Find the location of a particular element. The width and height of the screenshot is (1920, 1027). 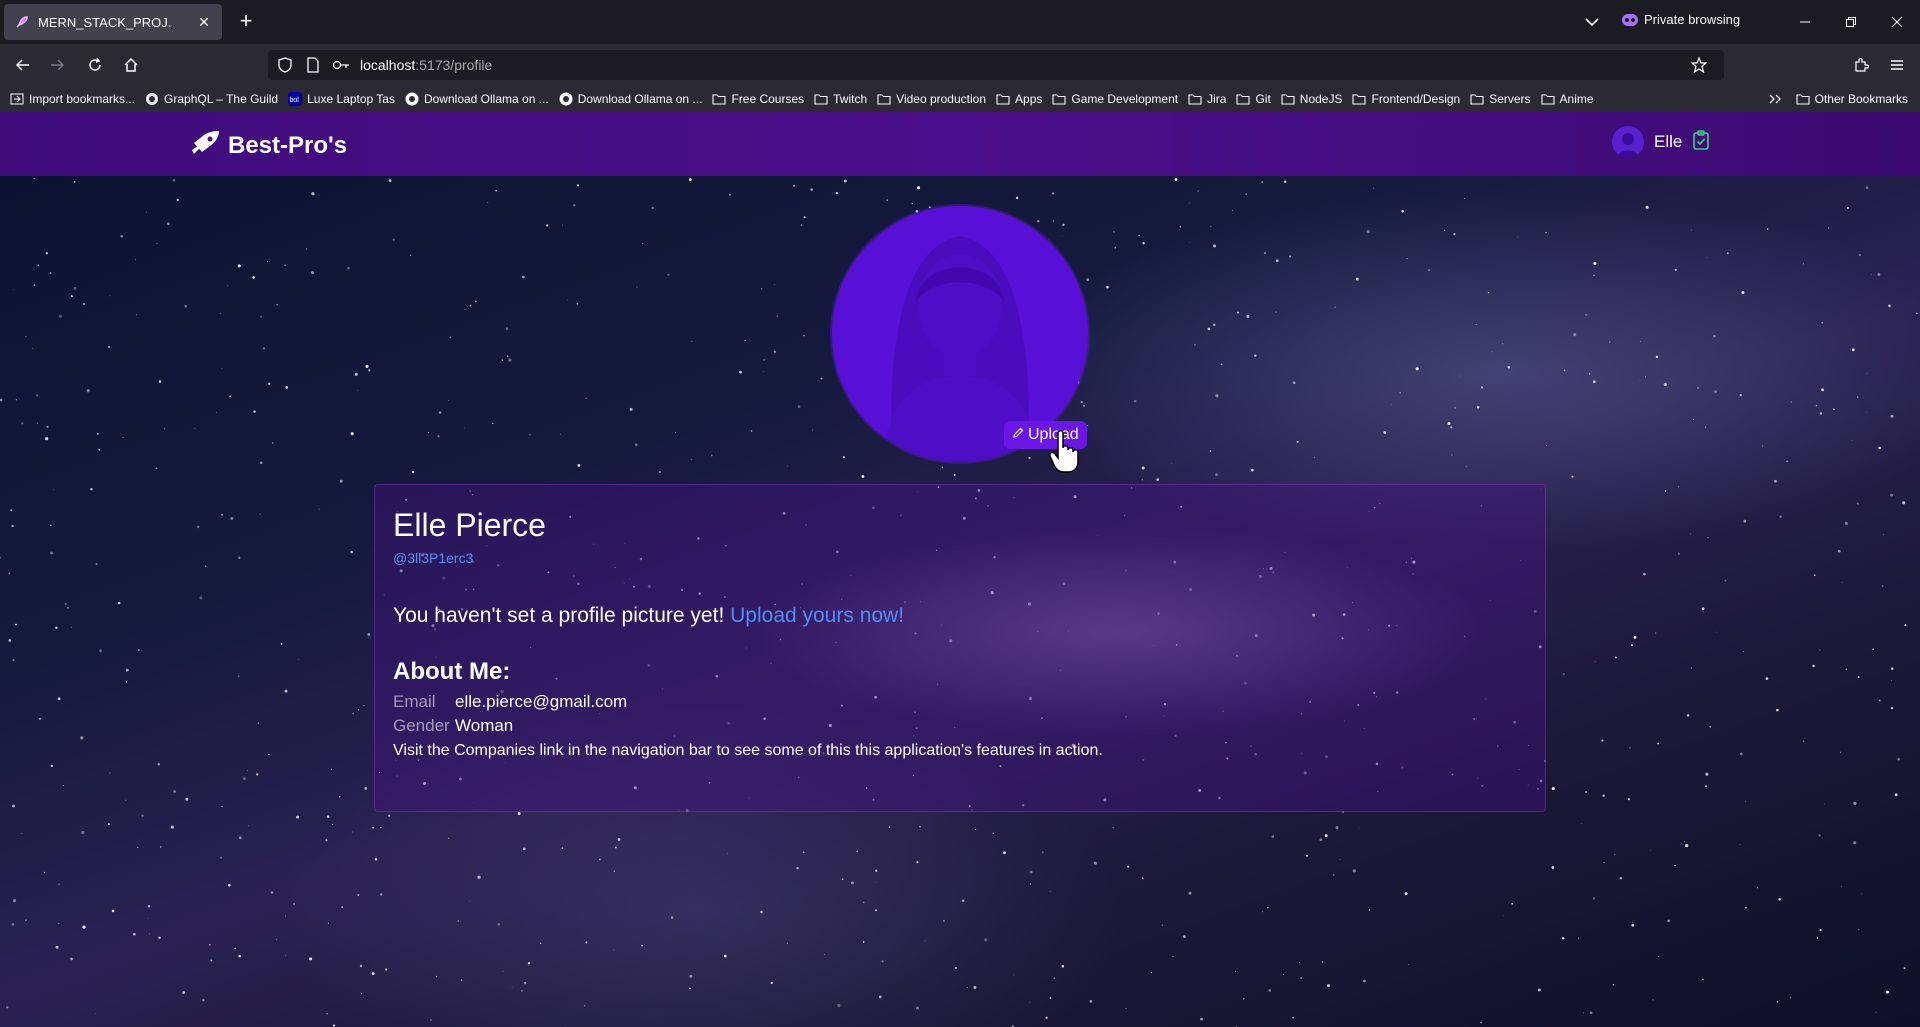

restore-icon is located at coordinates (1851, 22).